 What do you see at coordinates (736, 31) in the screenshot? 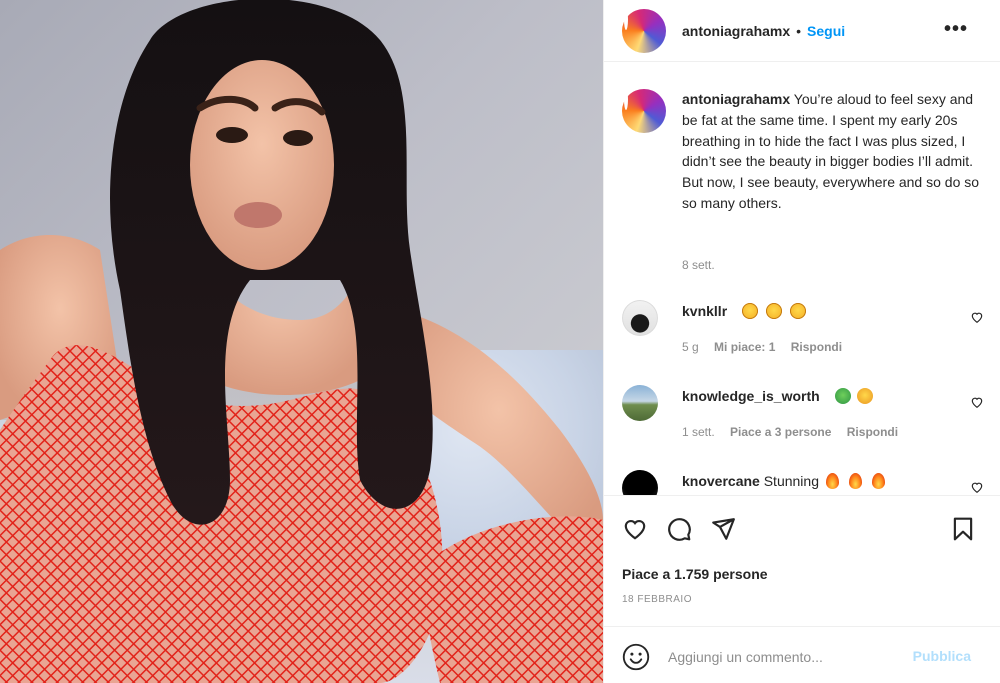
I see `author-username: antoniagrahamx` at bounding box center [736, 31].